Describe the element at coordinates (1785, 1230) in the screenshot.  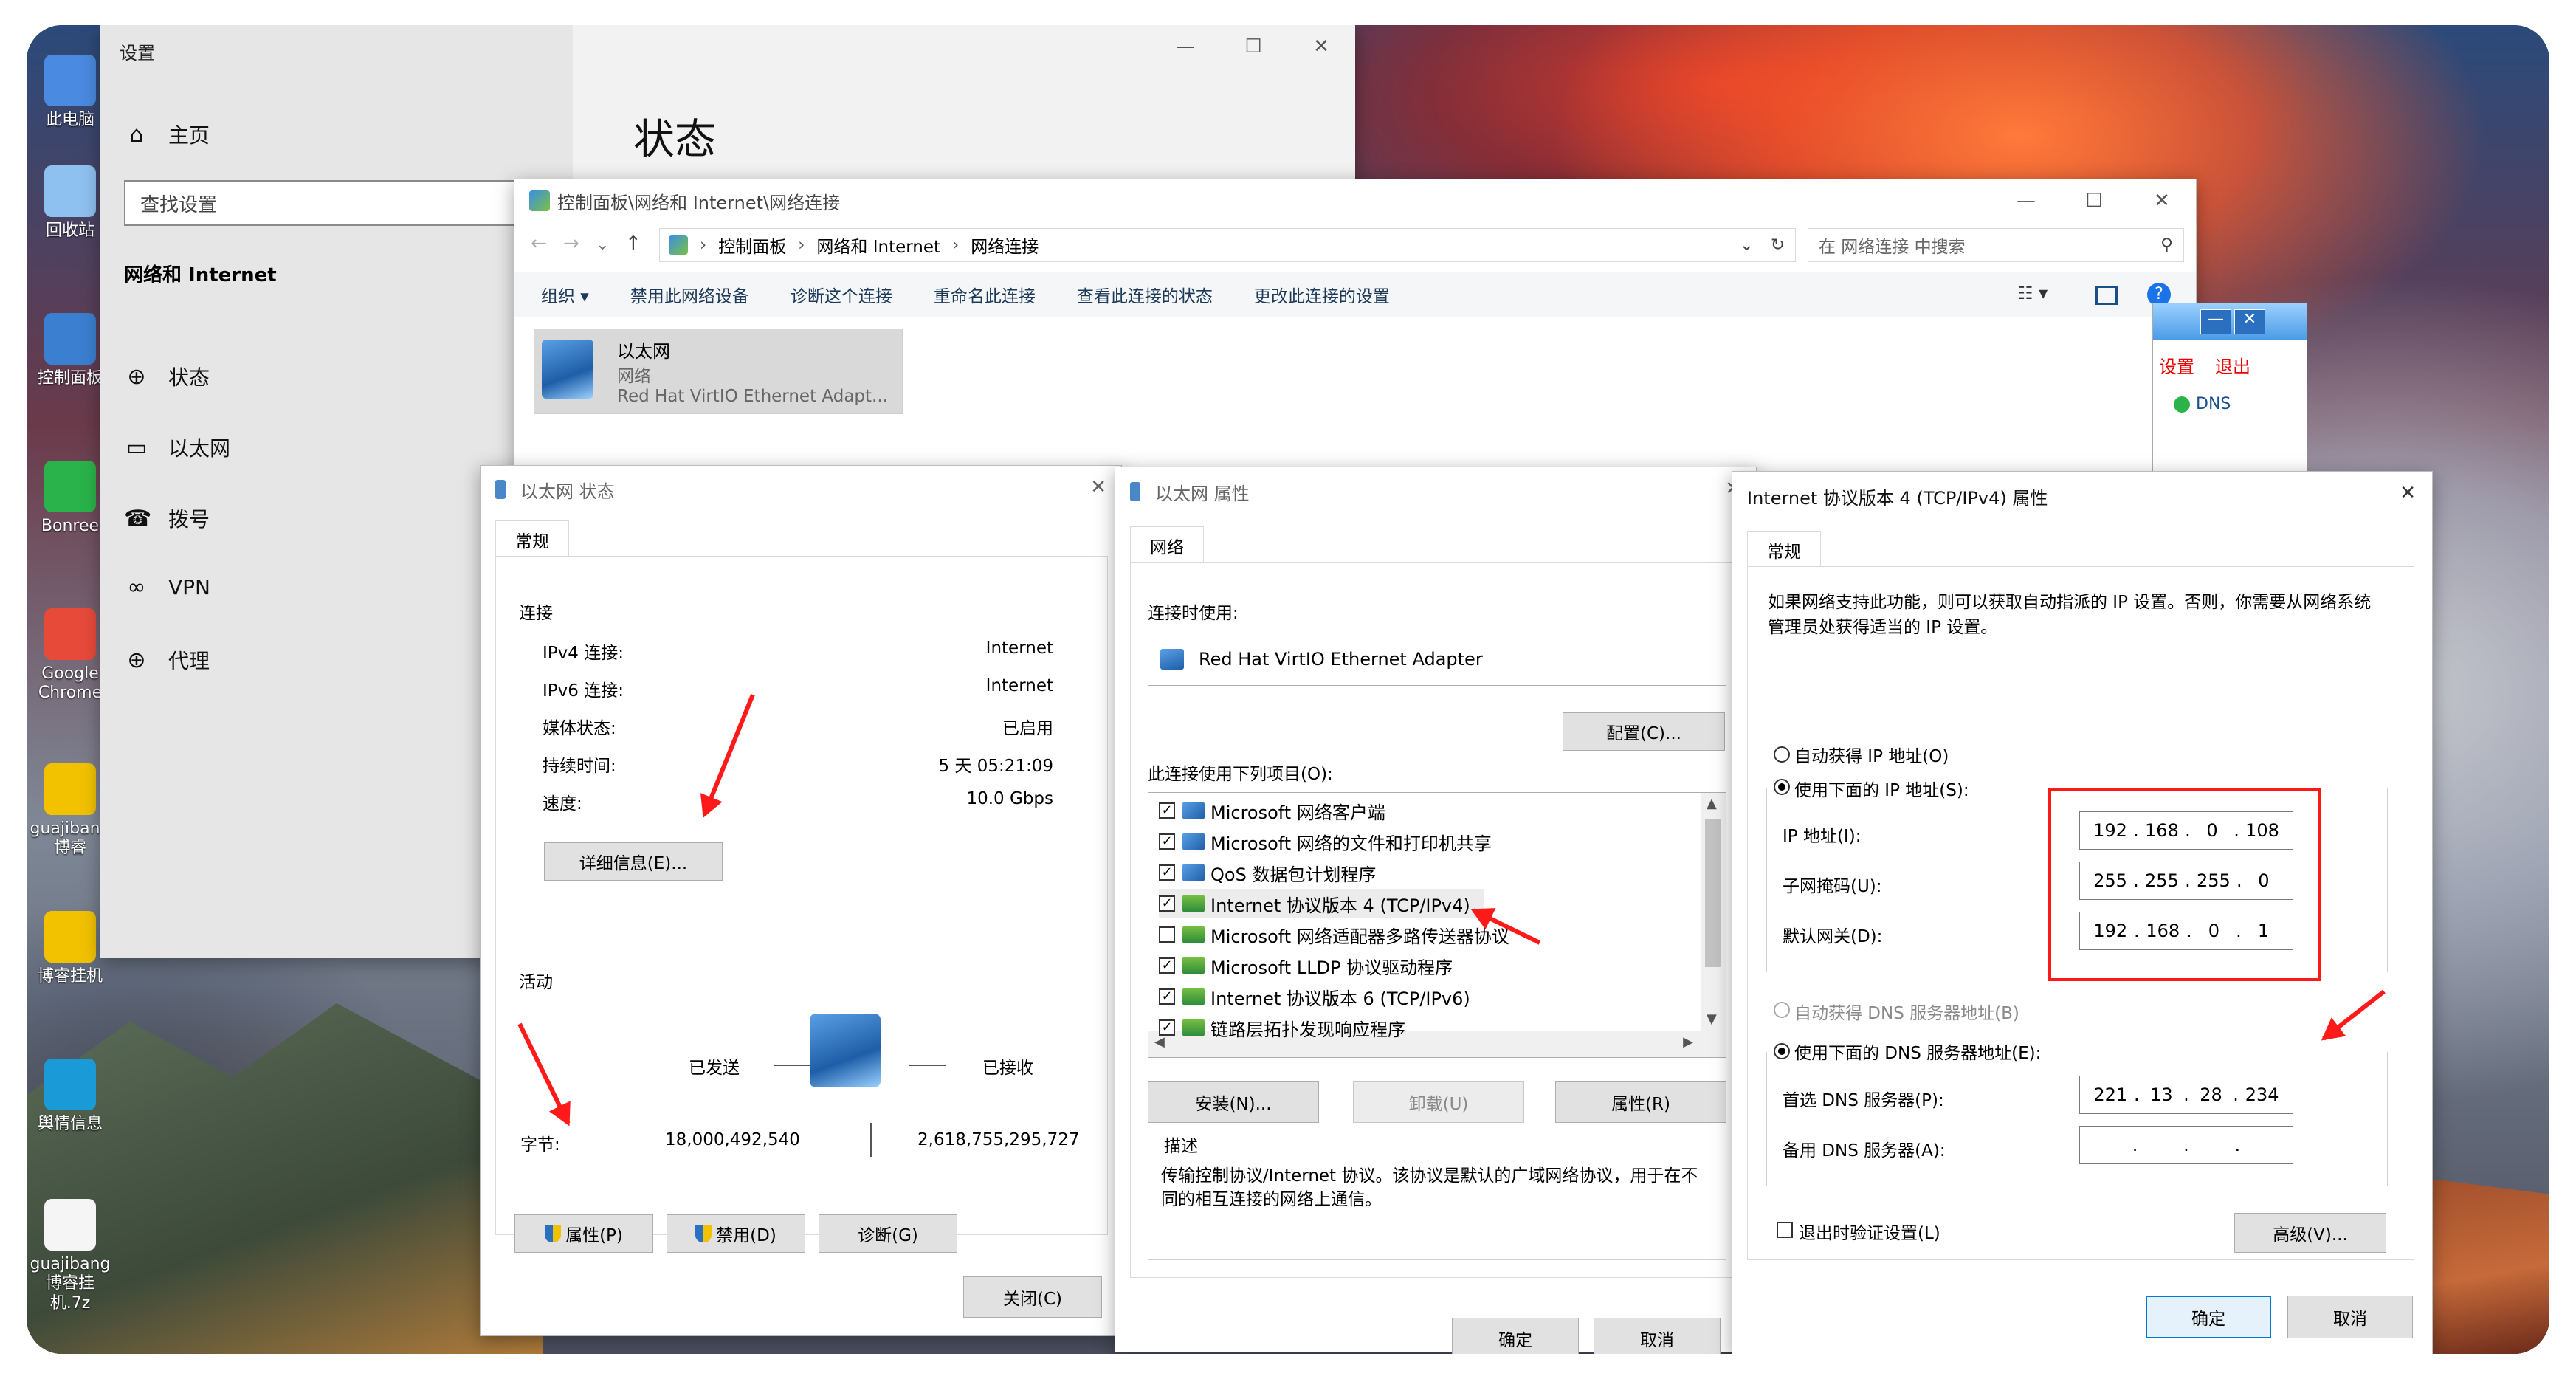
I see `validate-checkbox` at that location.